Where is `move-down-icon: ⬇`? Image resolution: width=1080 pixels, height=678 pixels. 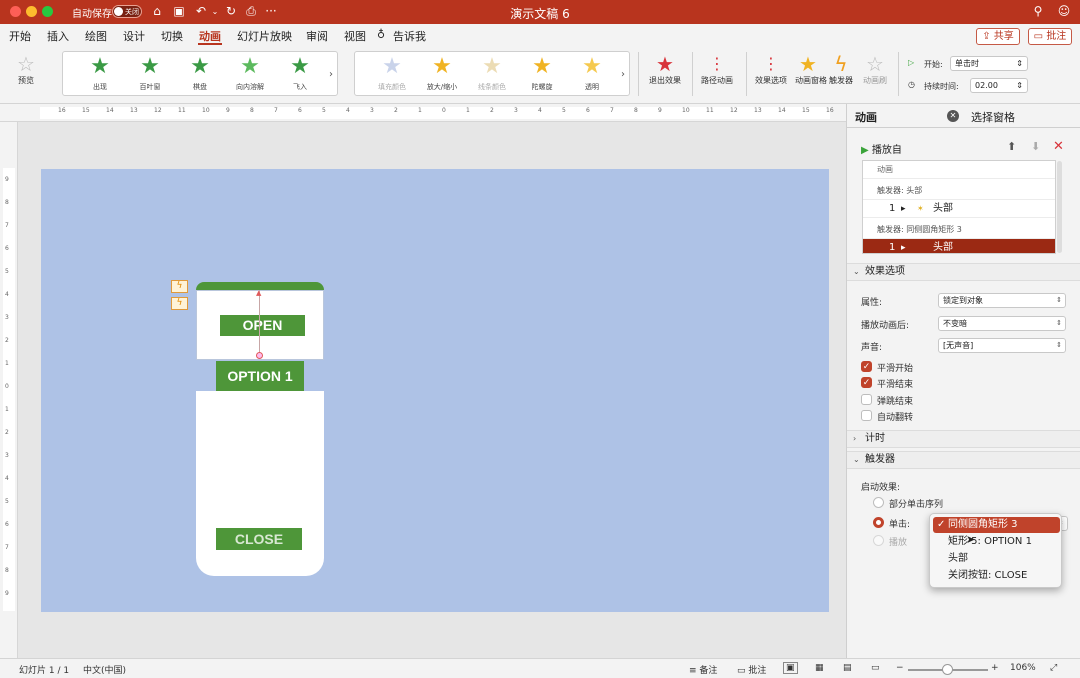
move-down-icon: ⬇ is located at coordinates (1035, 146).